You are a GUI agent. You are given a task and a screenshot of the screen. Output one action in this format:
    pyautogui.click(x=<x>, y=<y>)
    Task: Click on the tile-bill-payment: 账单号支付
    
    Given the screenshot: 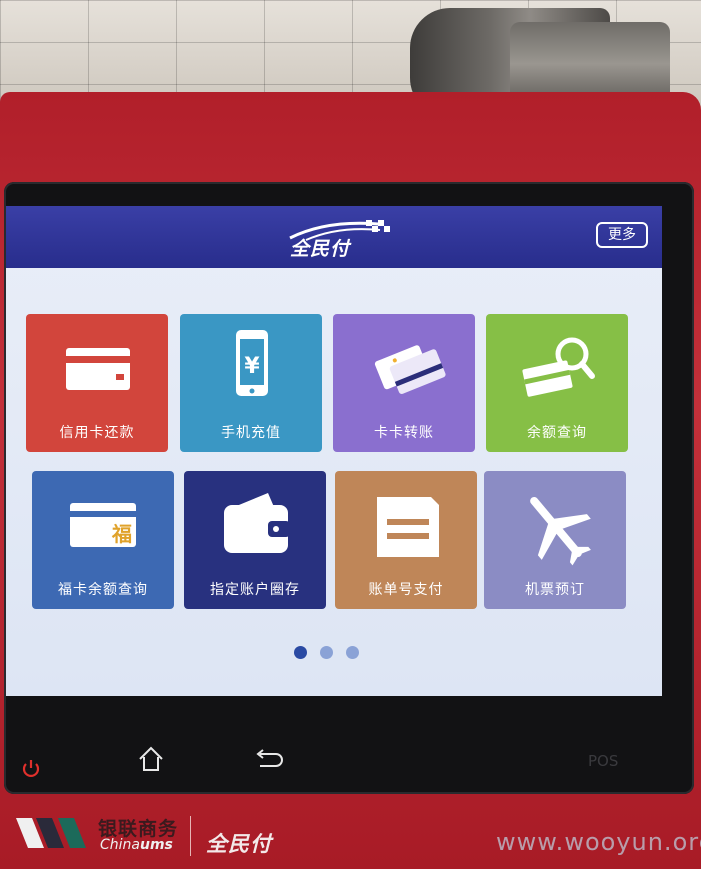 What is the action you would take?
    pyautogui.click(x=406, y=540)
    